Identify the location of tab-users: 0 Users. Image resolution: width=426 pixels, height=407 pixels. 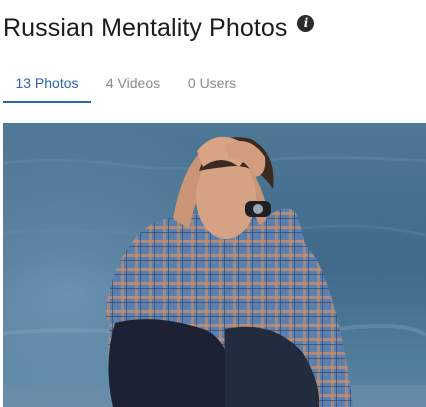
(212, 82).